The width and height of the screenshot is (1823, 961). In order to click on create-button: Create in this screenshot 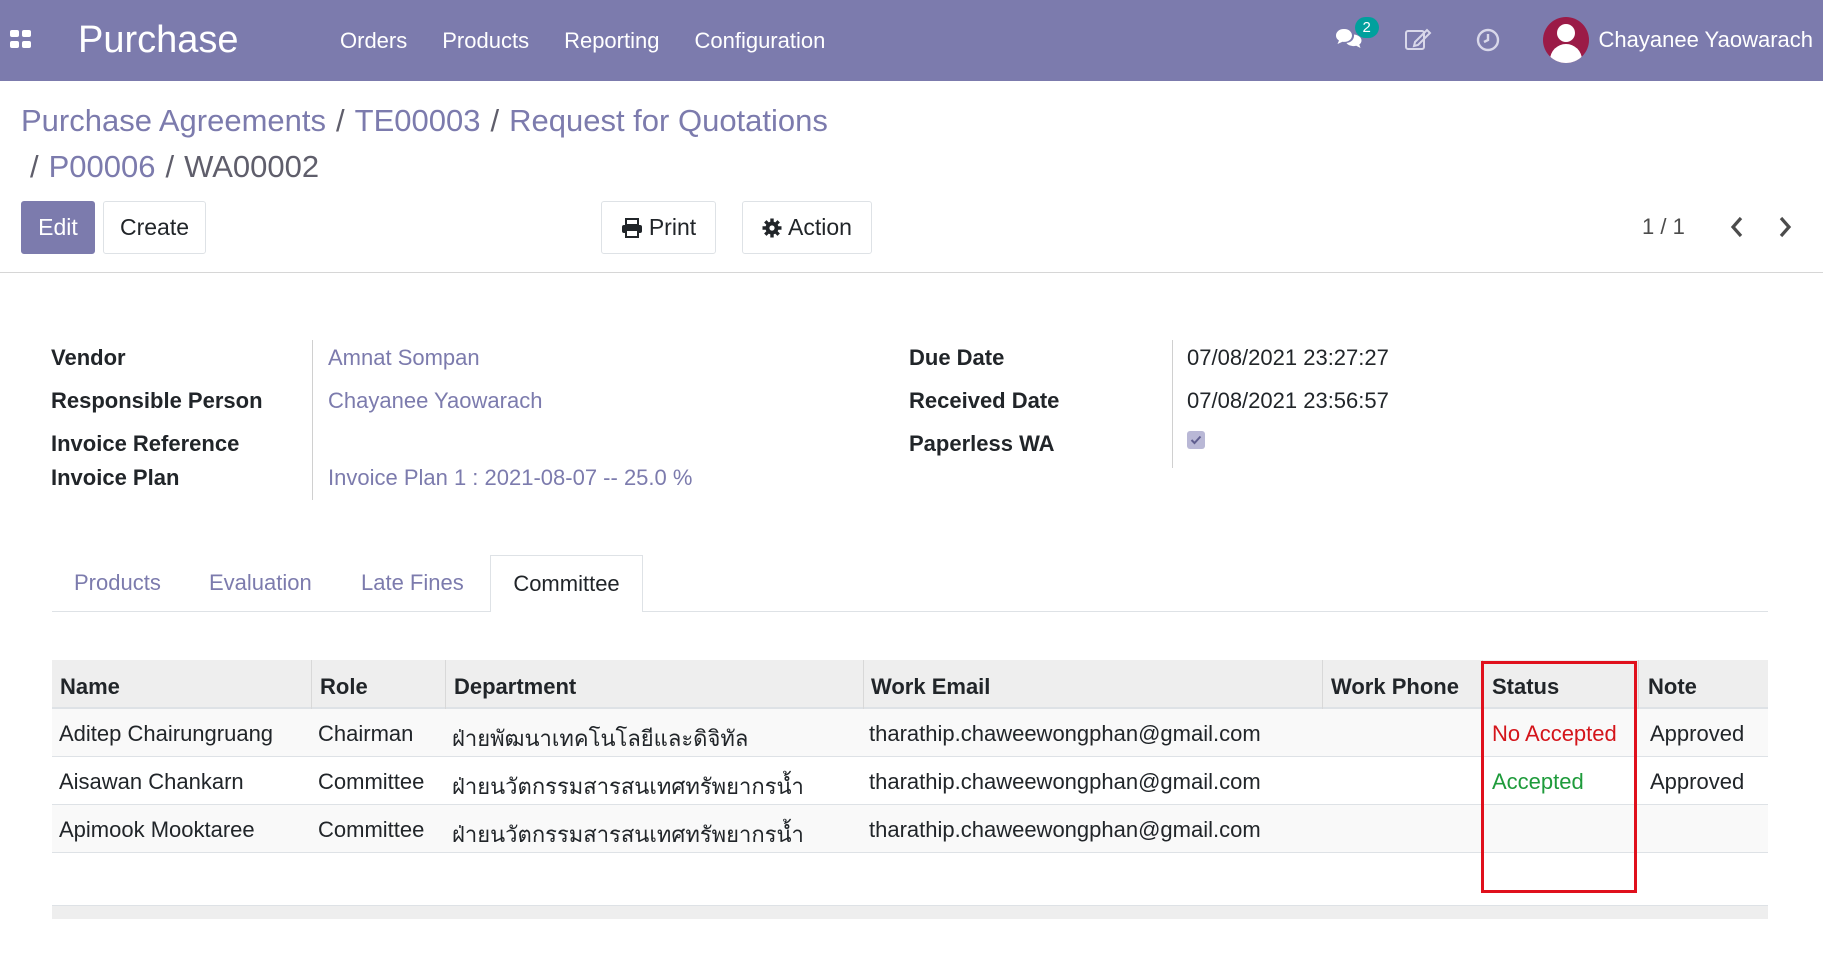, I will do `click(154, 227)`.